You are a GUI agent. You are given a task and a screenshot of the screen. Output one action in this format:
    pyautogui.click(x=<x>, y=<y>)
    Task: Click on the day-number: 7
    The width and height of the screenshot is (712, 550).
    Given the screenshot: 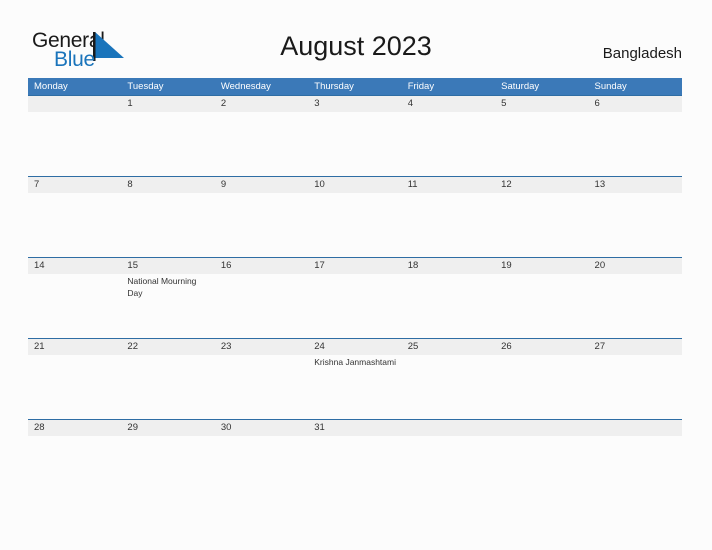 What is the action you would take?
    pyautogui.click(x=74, y=185)
    